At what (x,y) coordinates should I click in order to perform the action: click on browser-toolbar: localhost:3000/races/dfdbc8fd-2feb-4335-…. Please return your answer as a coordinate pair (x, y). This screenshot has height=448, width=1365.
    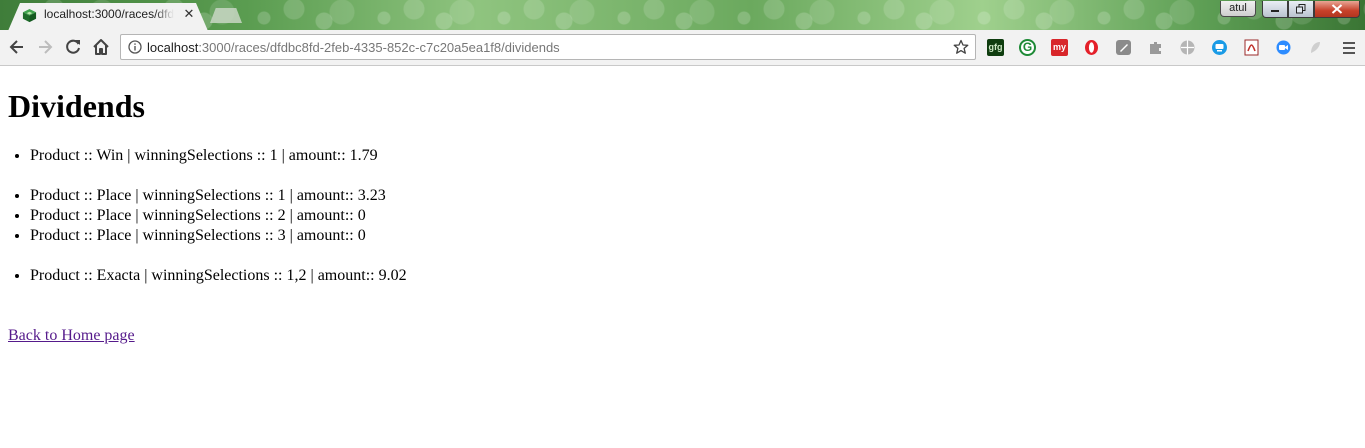
    Looking at the image, I should click on (682, 48).